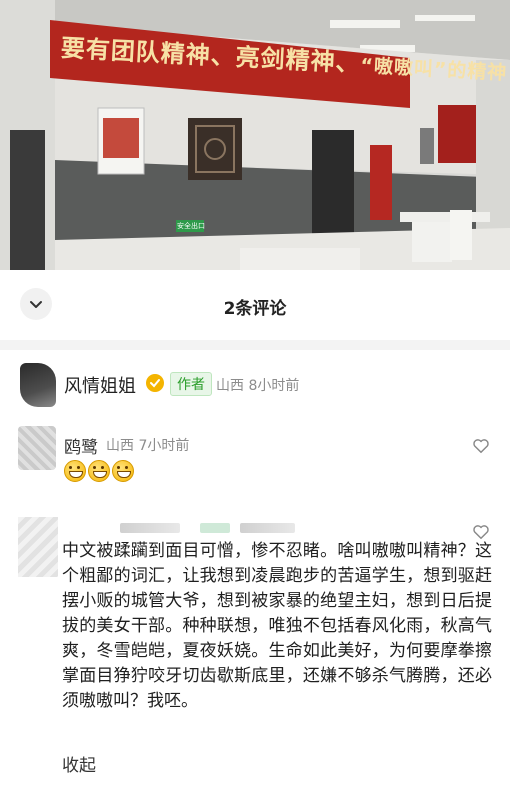 This screenshot has width=510, height=800. What do you see at coordinates (164, 446) in the screenshot?
I see `comment-time: 7小时前` at bounding box center [164, 446].